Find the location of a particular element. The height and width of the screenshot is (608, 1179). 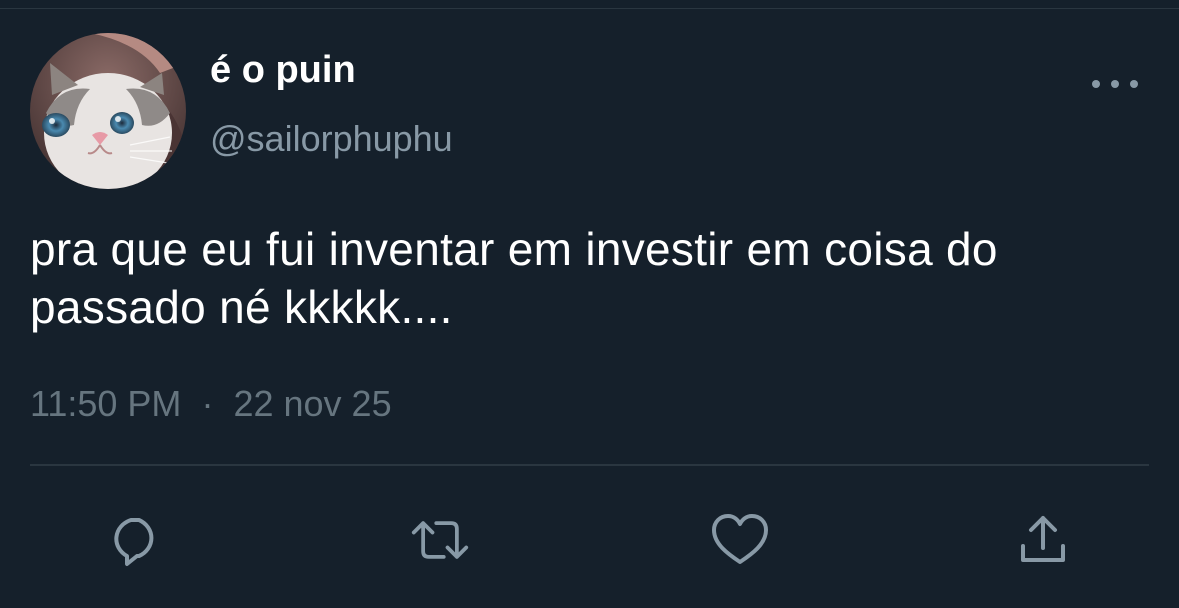

cat-avatar-image is located at coordinates (108, 111).